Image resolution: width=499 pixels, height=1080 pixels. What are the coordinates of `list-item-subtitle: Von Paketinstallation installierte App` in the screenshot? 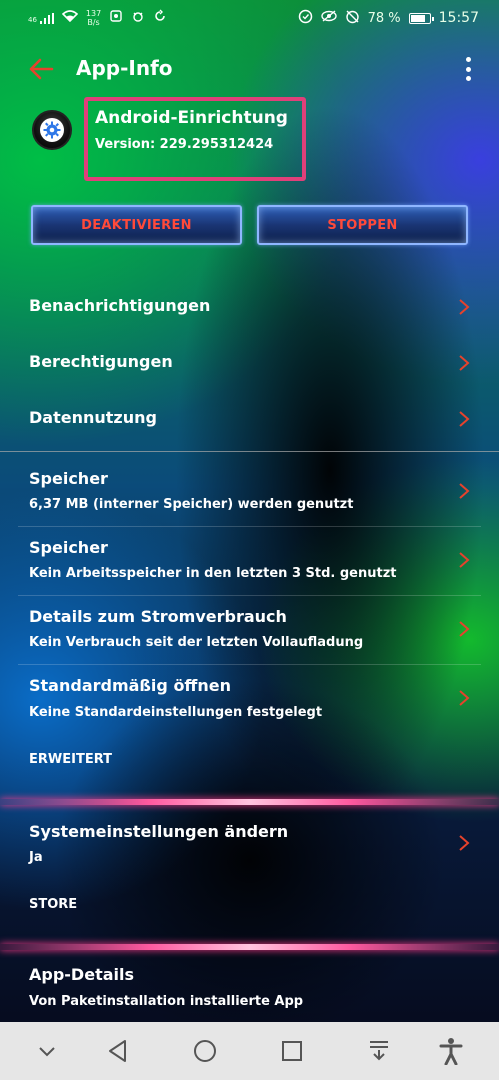 It's located at (166, 1001).